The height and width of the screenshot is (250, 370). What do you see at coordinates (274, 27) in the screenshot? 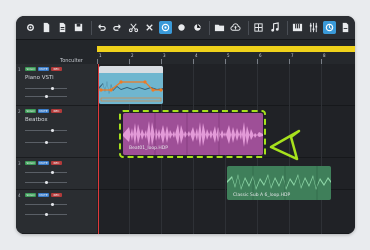
I see `music-note-icon` at bounding box center [274, 27].